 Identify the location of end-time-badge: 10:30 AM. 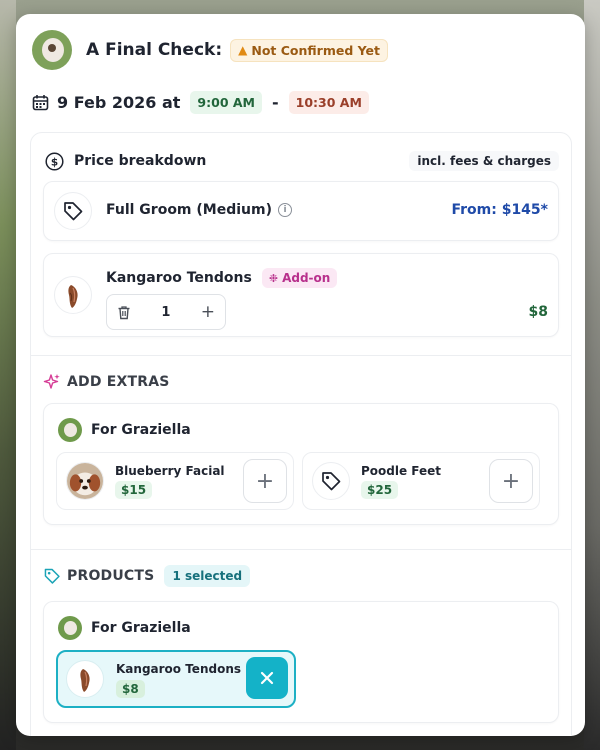
(328, 102).